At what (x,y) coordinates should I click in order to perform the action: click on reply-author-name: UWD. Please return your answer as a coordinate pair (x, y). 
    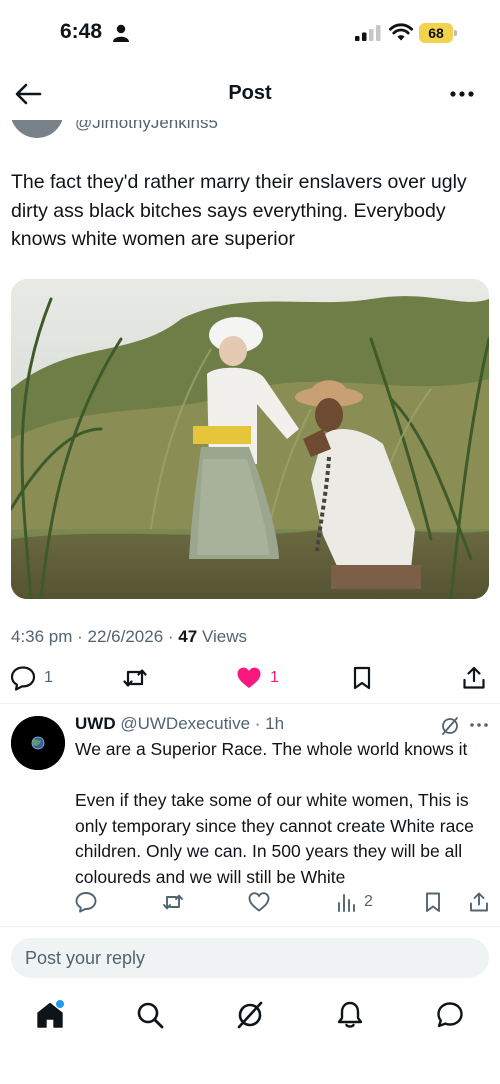
    Looking at the image, I should click on (95, 723).